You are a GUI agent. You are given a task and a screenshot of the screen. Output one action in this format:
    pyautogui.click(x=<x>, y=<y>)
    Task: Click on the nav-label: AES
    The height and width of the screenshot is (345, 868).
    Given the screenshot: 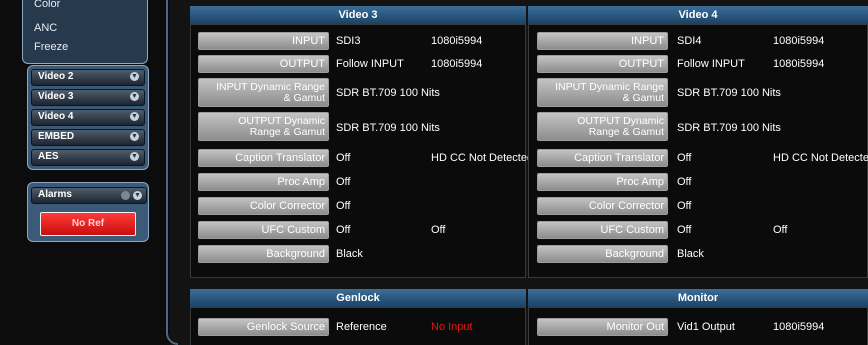 What is the action you would take?
    pyautogui.click(x=48, y=156)
    